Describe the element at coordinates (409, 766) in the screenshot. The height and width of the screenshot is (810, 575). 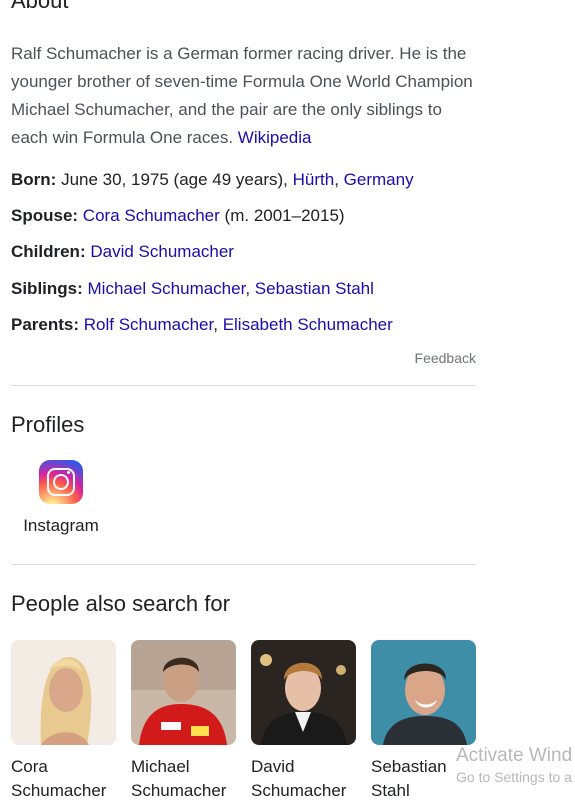
I see `person-first-name: Sebastian` at that location.